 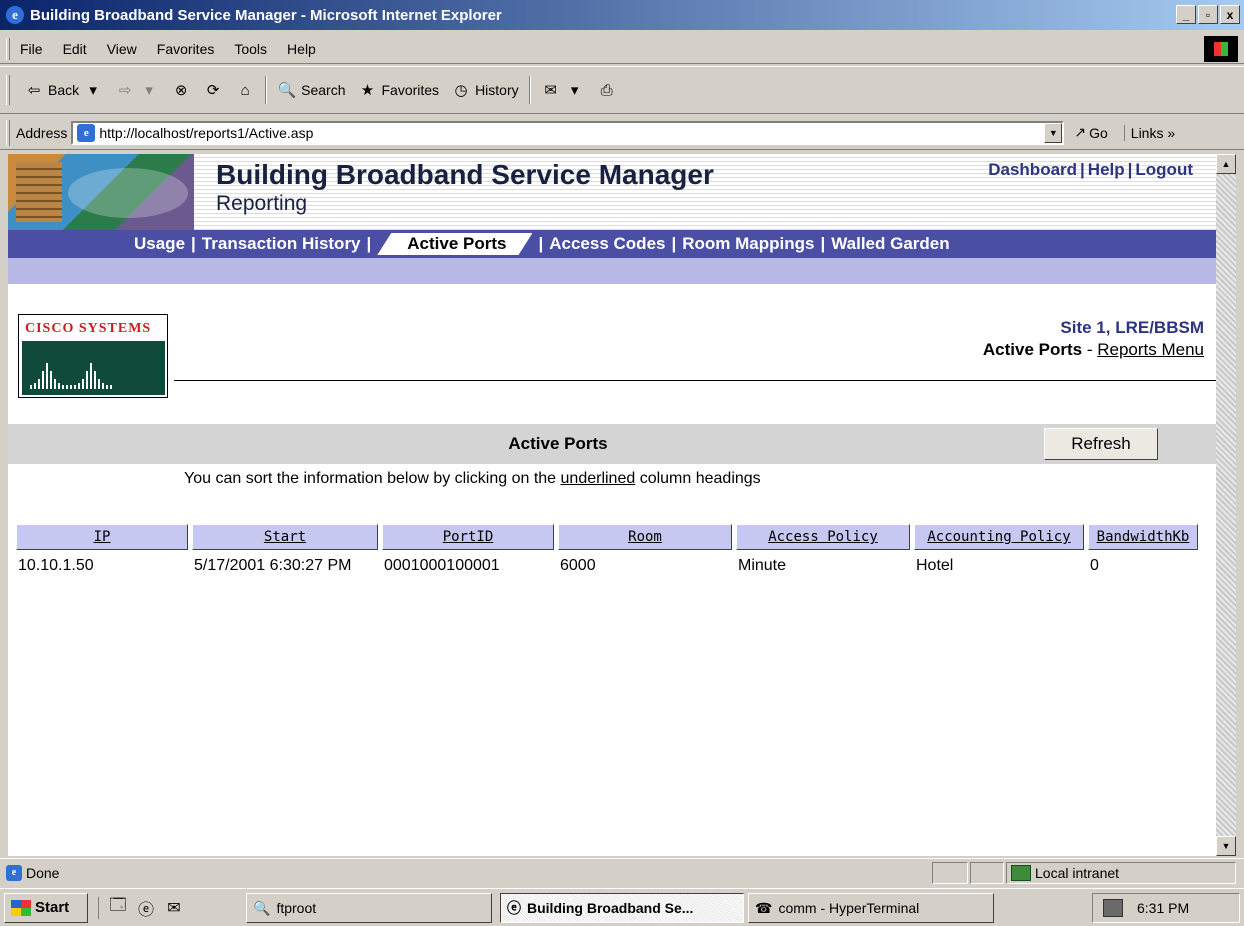 What do you see at coordinates (128, 193) in the screenshot?
I see `header-swoosh` at bounding box center [128, 193].